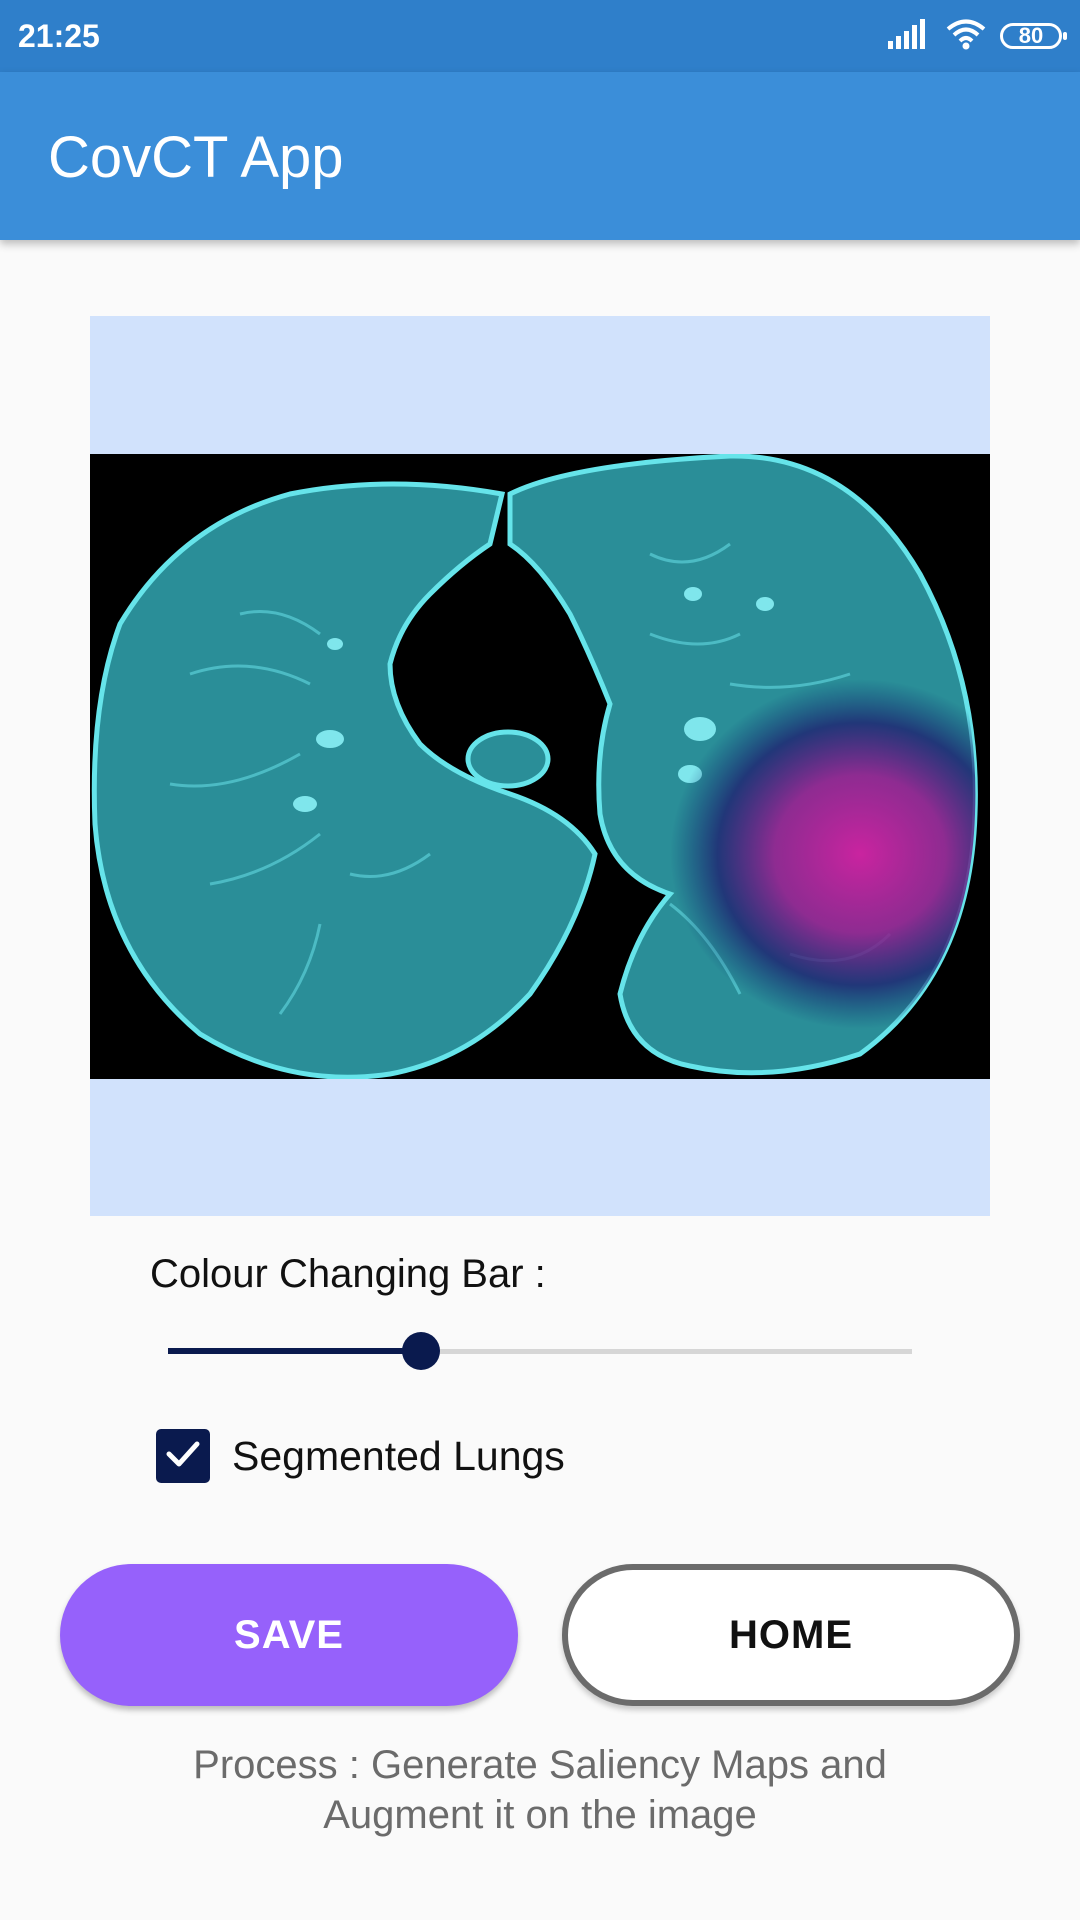  Describe the element at coordinates (1031, 35) in the screenshot. I see `battery-level: 80` at that location.